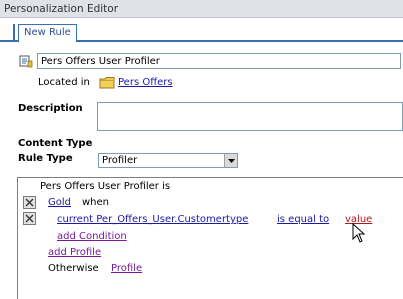 The width and height of the screenshot is (403, 299). I want to click on otherwise-profile-link: Profile, so click(126, 268).